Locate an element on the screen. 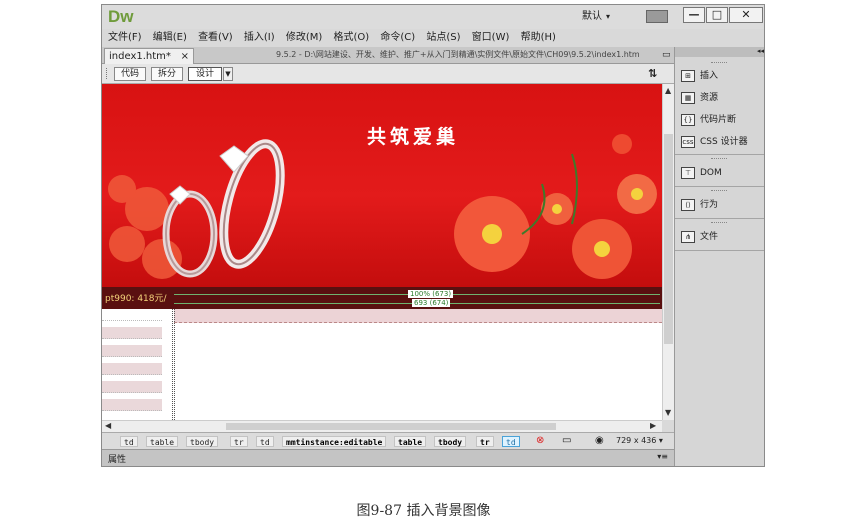 This screenshot has width=847, height=525. panel-assets: ▦ 资源 is located at coordinates (699, 98).